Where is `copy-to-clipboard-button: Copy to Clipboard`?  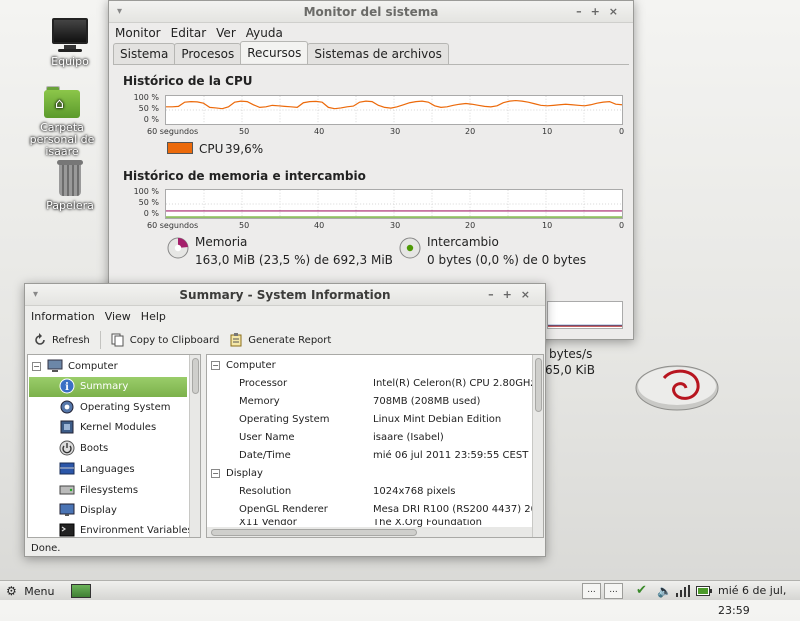
copy-to-clipboard-button: Copy to Clipboard is located at coordinates (165, 340).